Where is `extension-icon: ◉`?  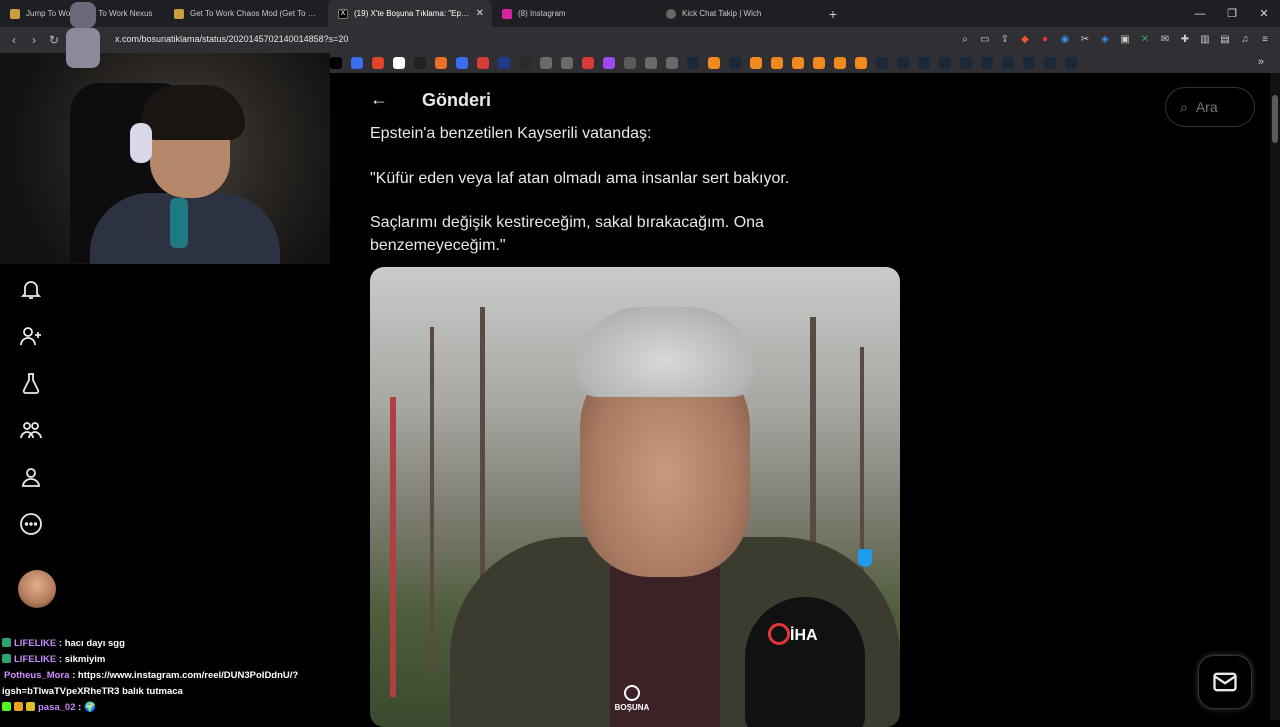
extension-icon: ◉ is located at coordinates (1065, 39).